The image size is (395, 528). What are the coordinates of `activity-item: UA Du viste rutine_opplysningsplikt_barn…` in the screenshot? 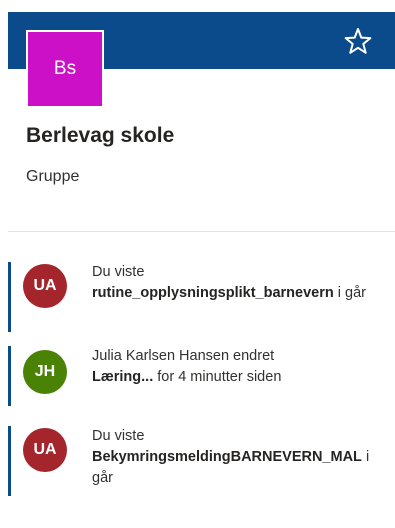 It's located at (201, 297).